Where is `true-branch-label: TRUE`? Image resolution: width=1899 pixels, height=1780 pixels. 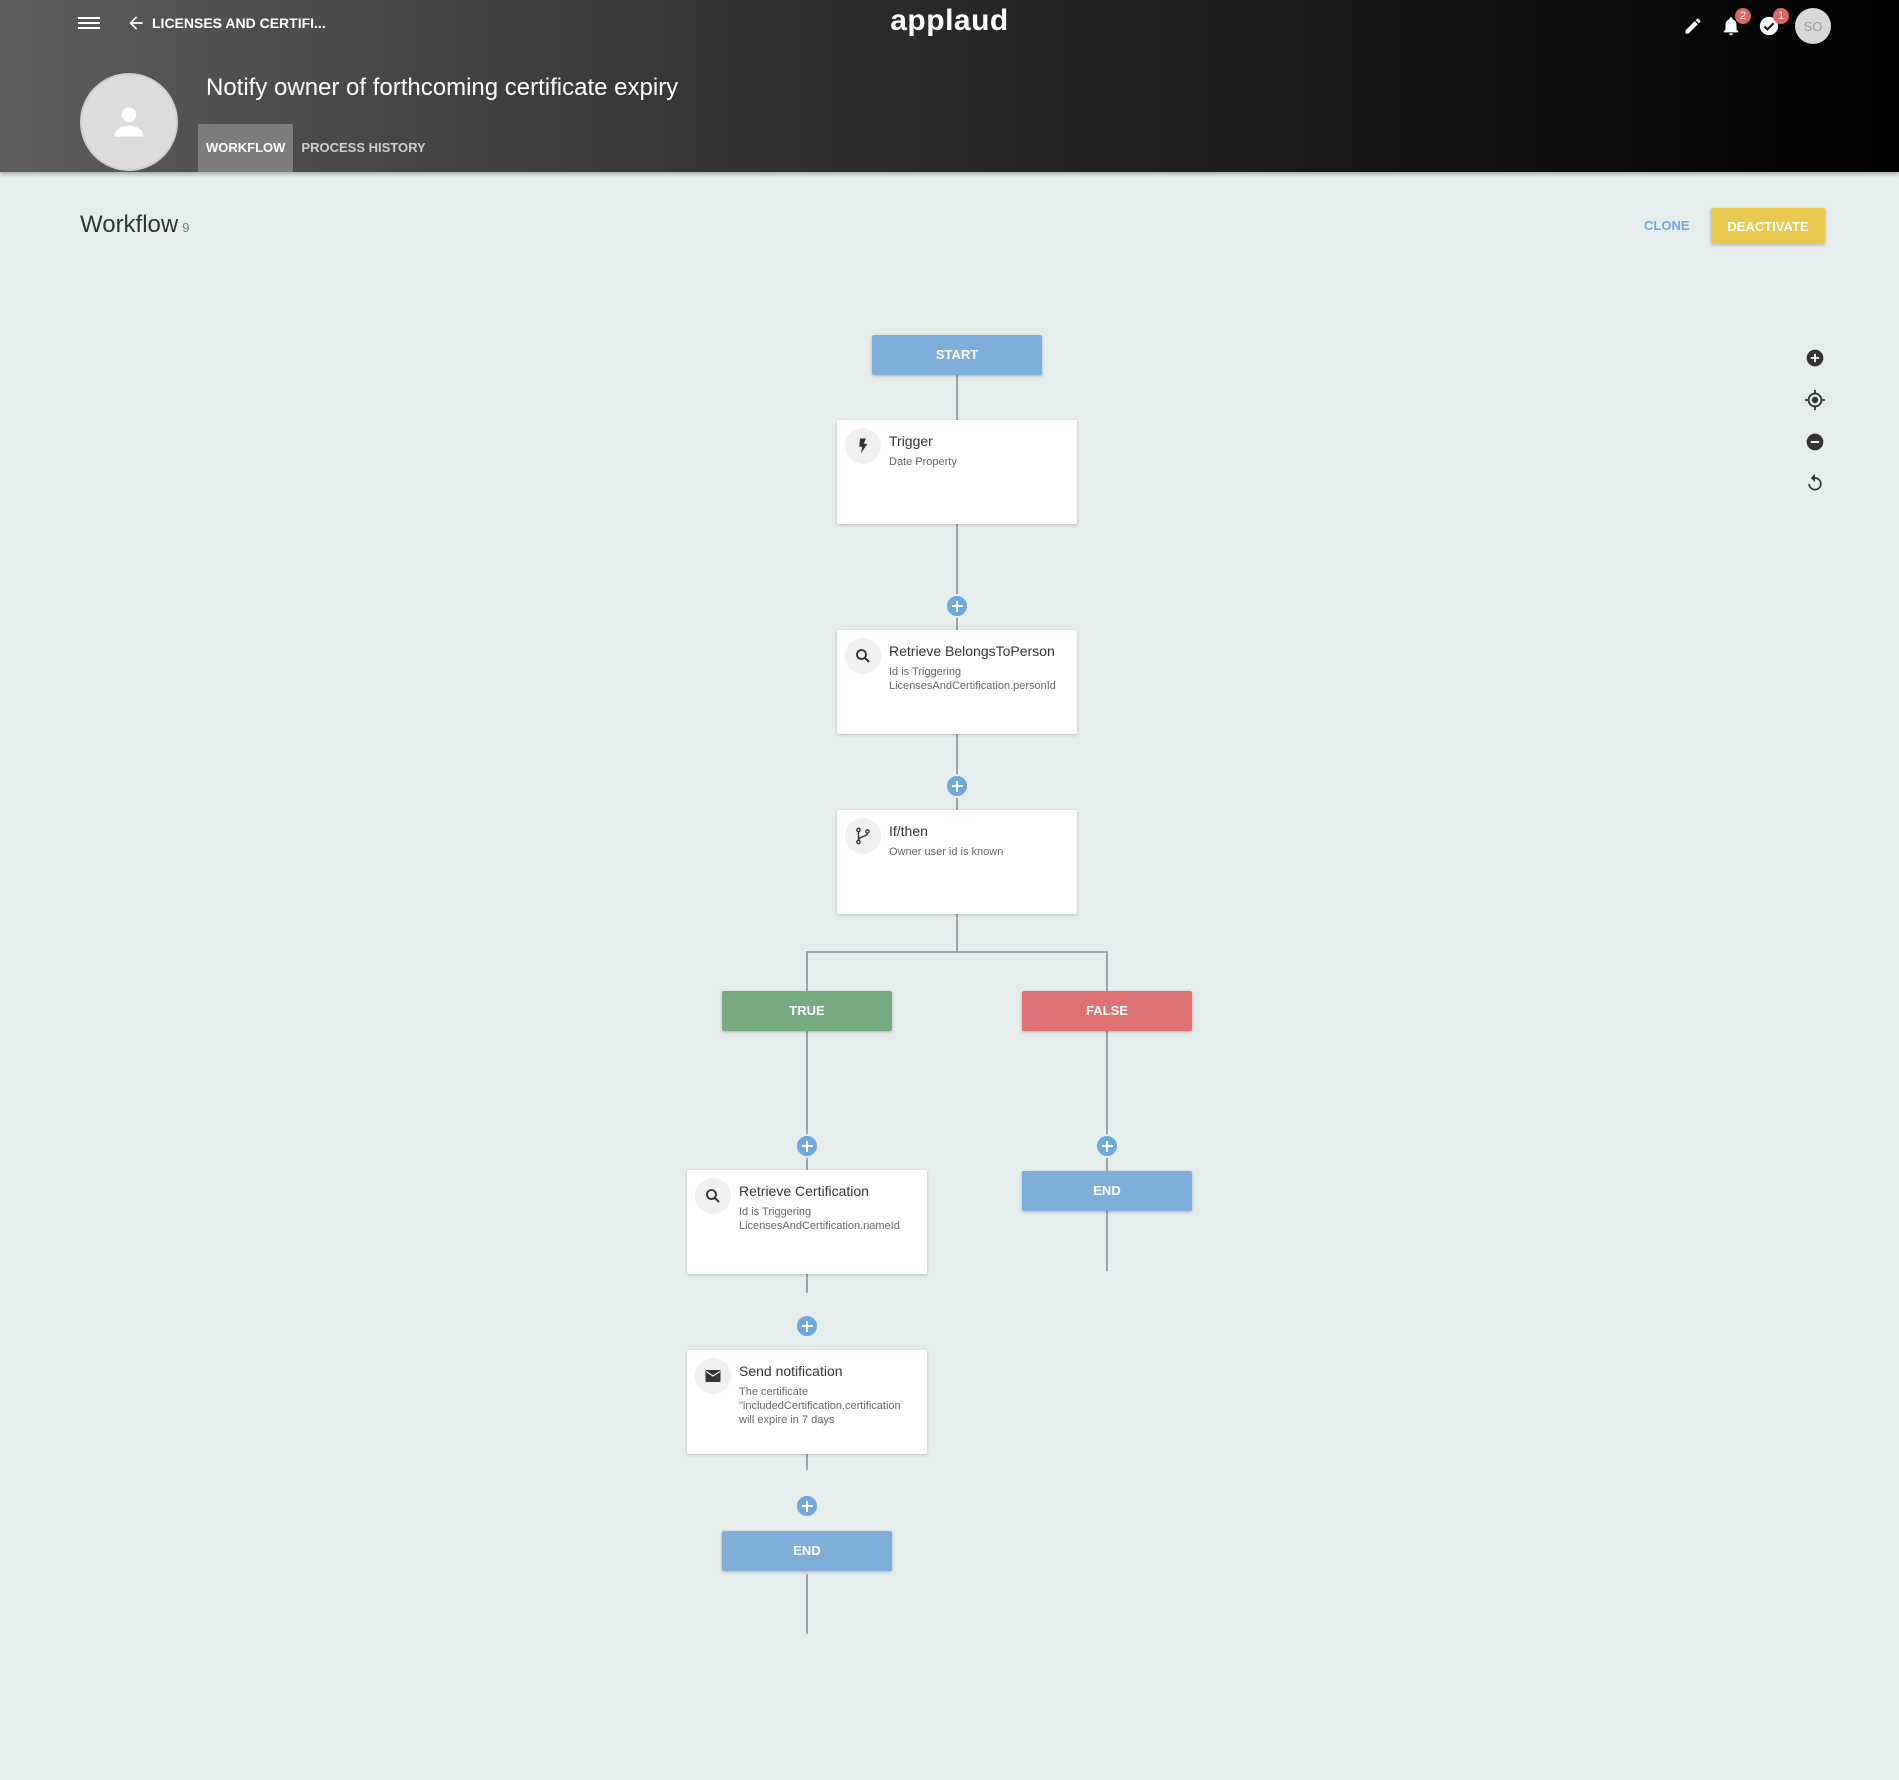
true-branch-label: TRUE is located at coordinates (807, 1011).